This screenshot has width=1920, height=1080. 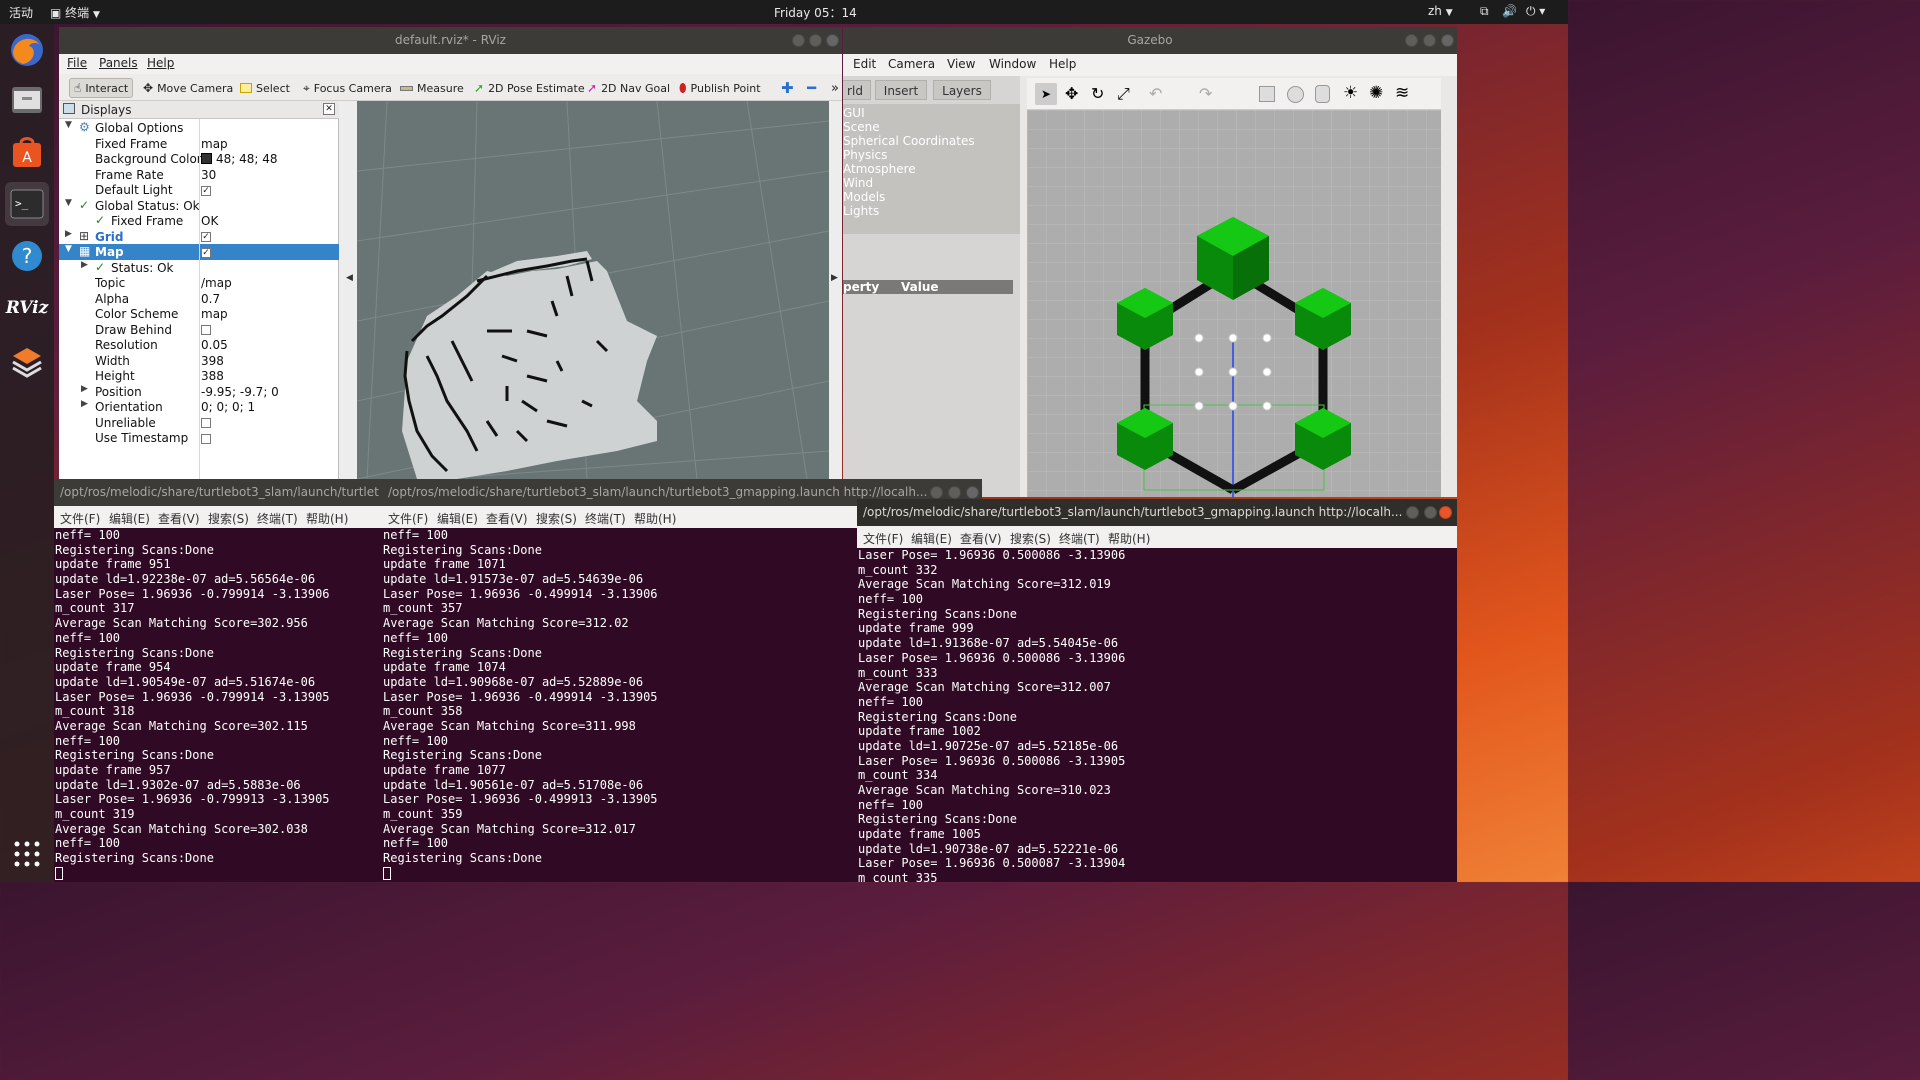 I want to click on tool-select: Select, so click(x=265, y=88).